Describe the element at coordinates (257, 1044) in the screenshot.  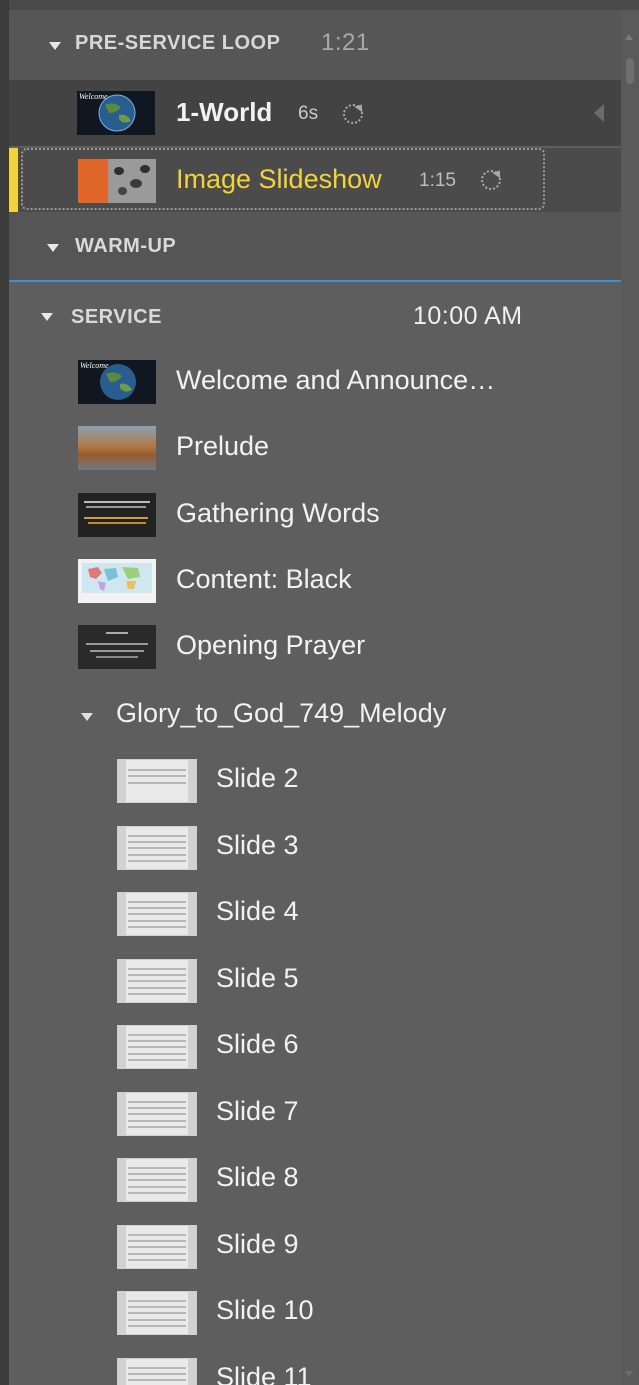
I see `slide-label: Slide 6` at that location.